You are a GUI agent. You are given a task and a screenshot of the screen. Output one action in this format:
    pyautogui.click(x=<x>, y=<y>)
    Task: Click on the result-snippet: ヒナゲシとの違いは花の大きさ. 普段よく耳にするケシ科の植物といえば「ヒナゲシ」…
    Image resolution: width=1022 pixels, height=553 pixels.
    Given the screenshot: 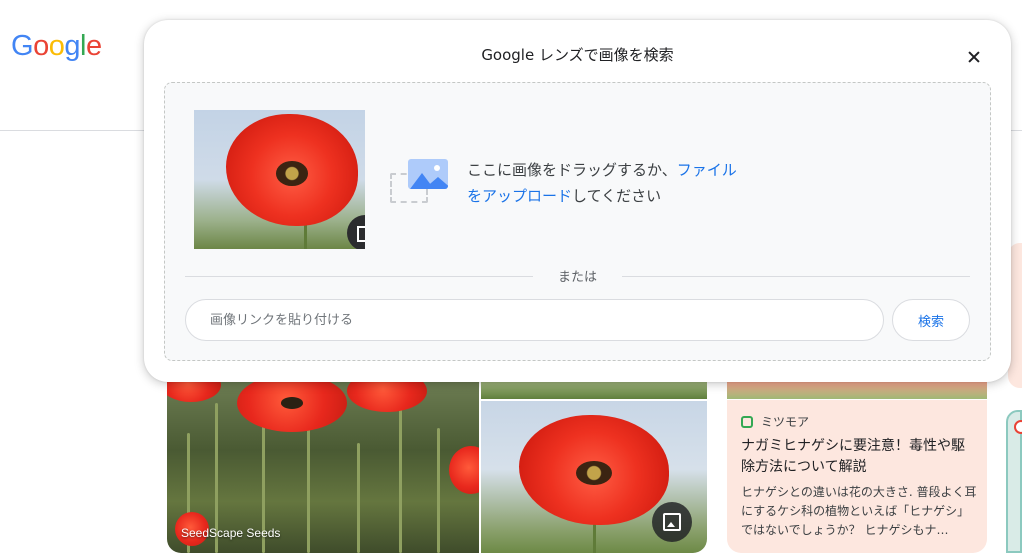 What is the action you would take?
    pyautogui.click(x=859, y=511)
    